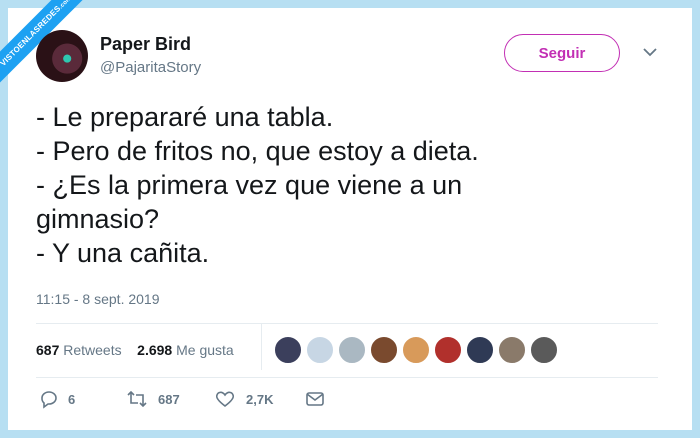 This screenshot has width=700, height=438. What do you see at coordinates (205, 350) in the screenshot?
I see `likes-label: Me gusta` at bounding box center [205, 350].